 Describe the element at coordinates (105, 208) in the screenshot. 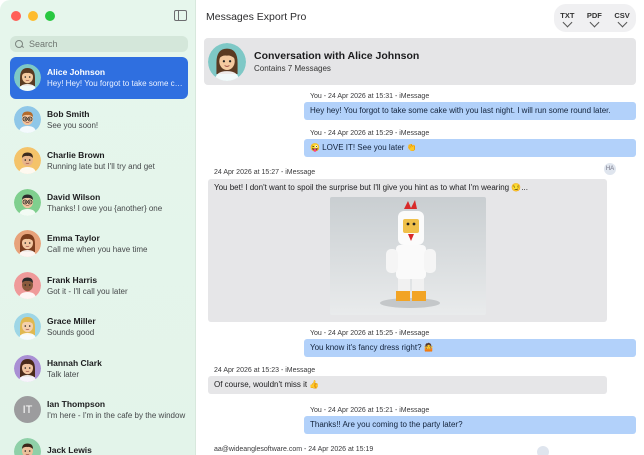

I see `contact-preview: Thanks! I owe you {another} one` at that location.